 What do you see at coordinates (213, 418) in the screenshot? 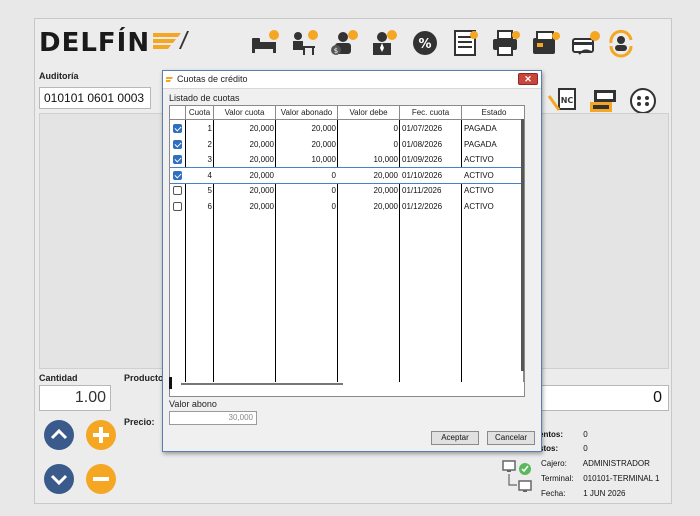
I see `valor-abono-field: 30,000` at bounding box center [213, 418].